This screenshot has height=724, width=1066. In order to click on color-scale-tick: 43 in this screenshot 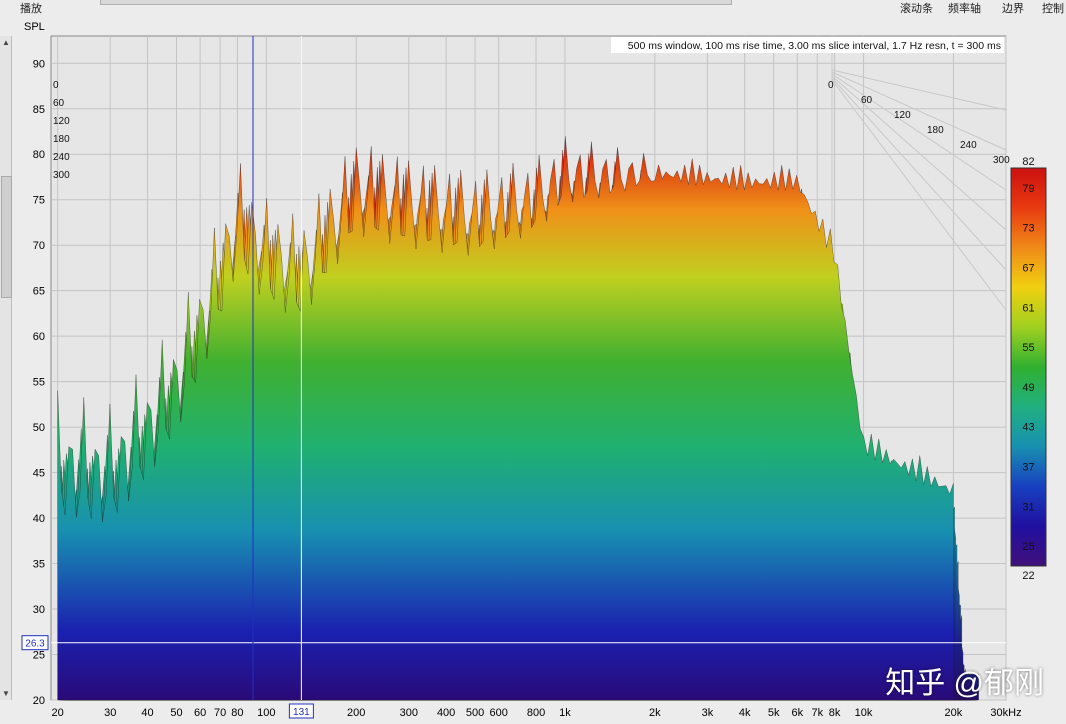, I will do `click(1028, 428)`.